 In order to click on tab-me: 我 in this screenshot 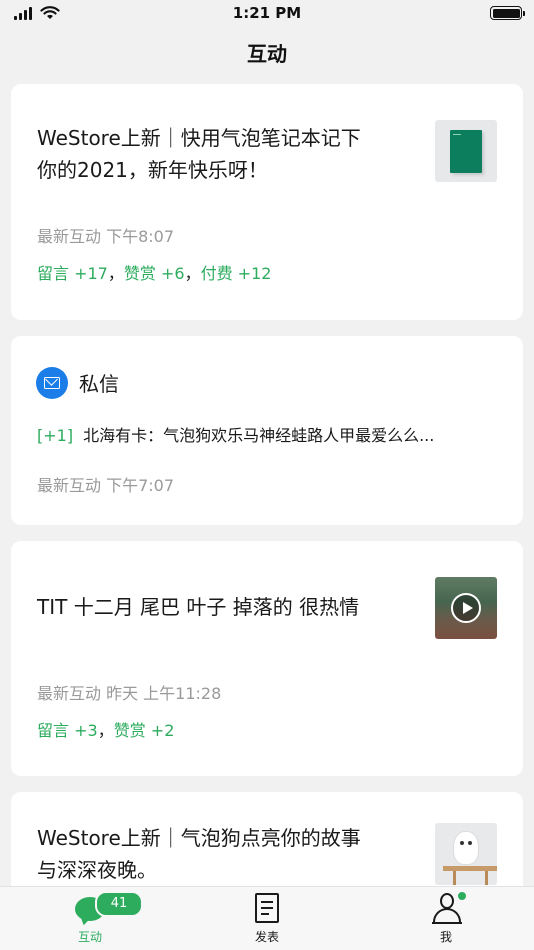, I will do `click(446, 918)`.